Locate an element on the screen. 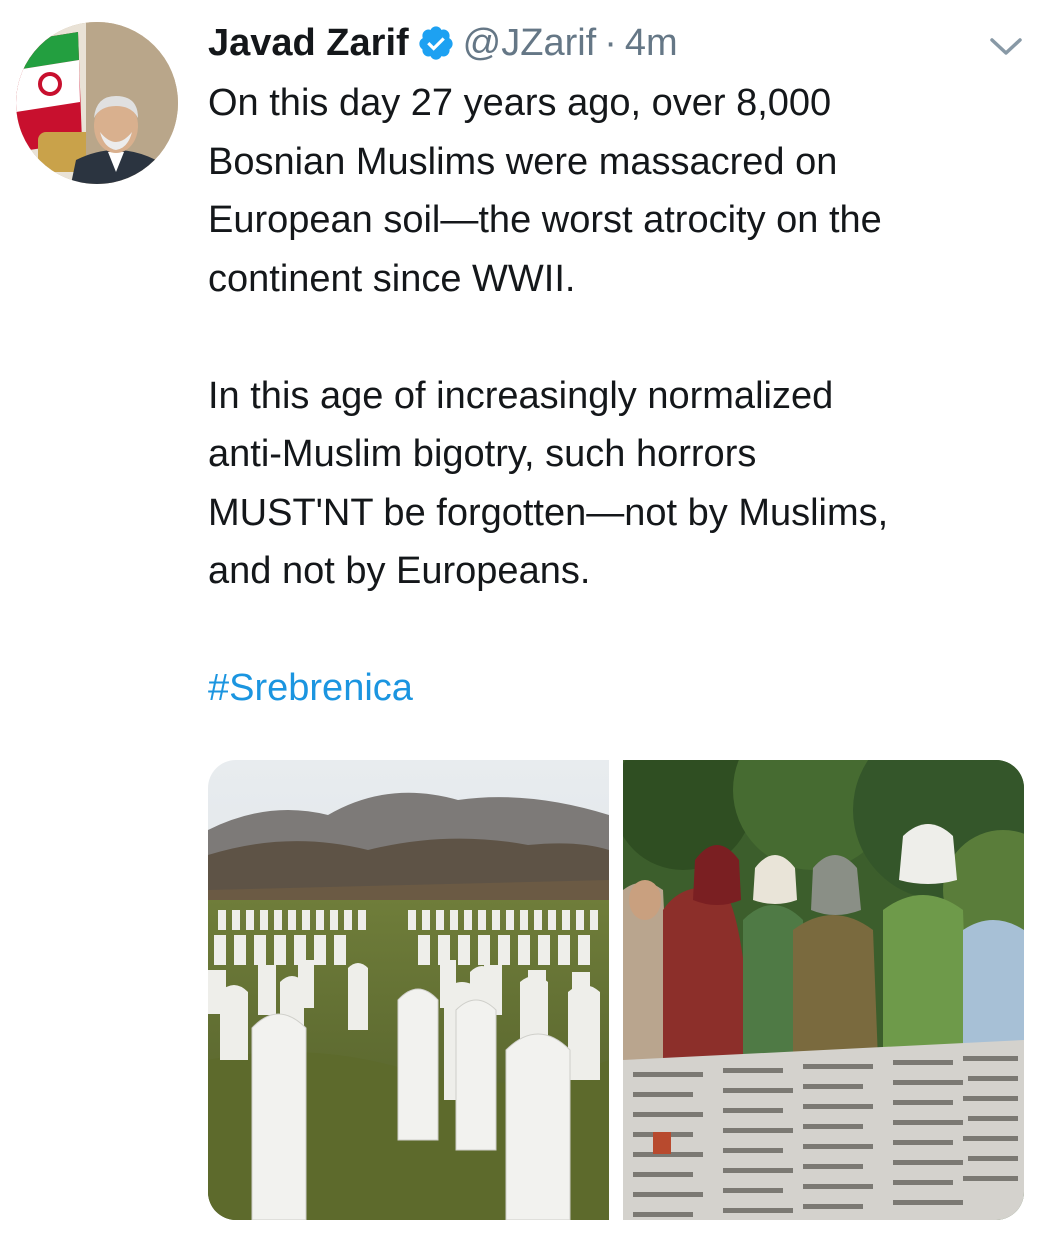  hashtag-link: #Srebrenica is located at coordinates (310, 688).